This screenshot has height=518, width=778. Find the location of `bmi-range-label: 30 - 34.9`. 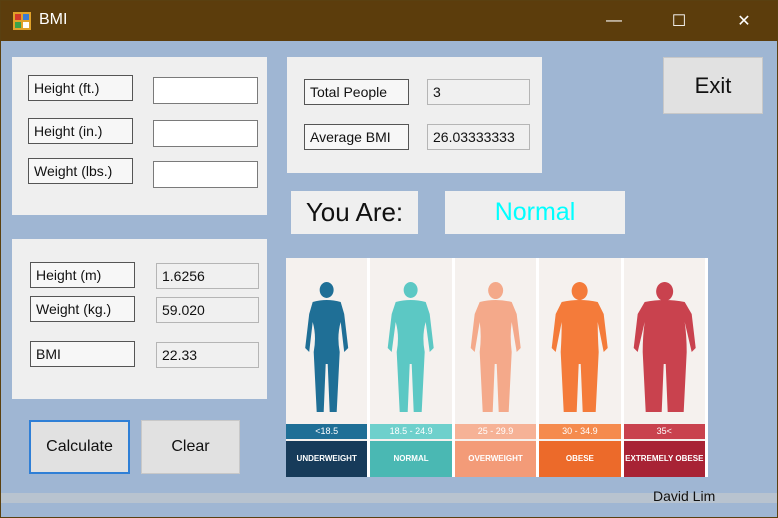

bmi-range-label: 30 - 34.9 is located at coordinates (580, 431).